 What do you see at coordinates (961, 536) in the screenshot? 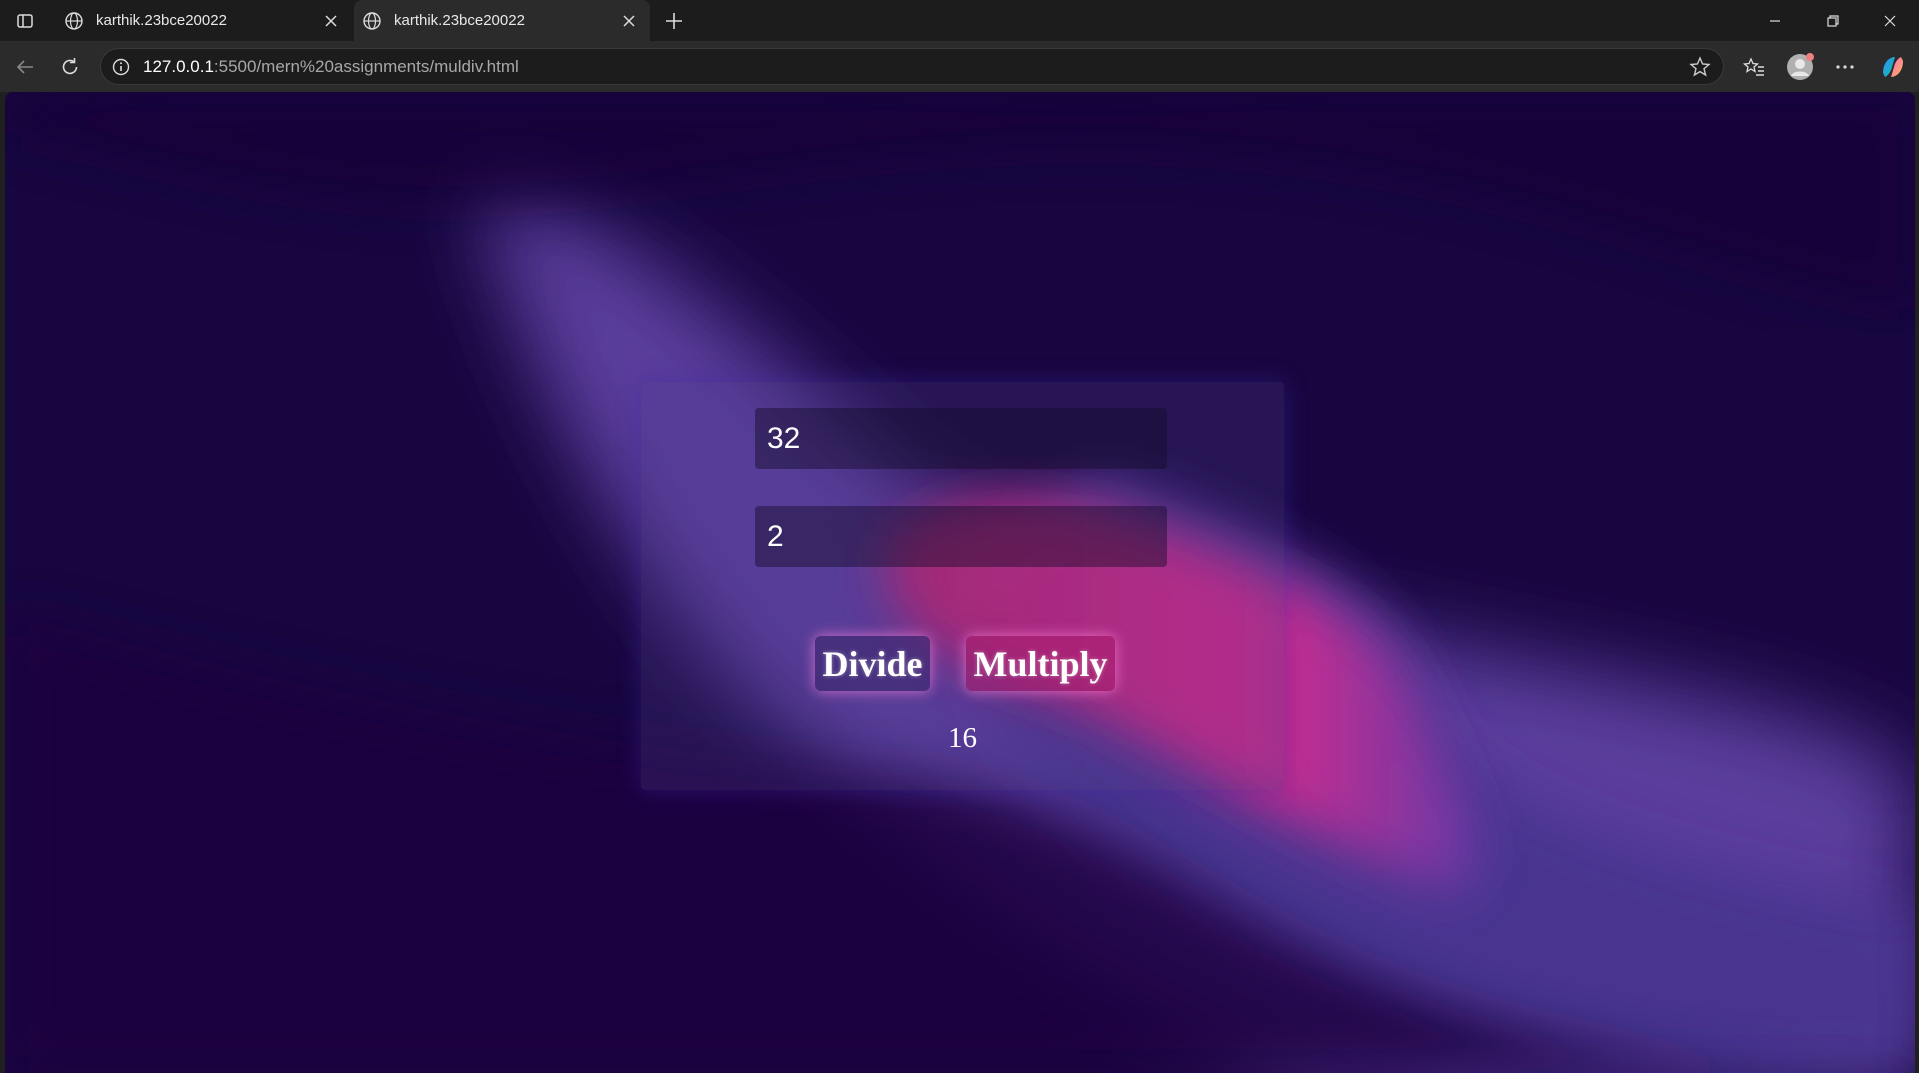
I see `second-number-input` at bounding box center [961, 536].